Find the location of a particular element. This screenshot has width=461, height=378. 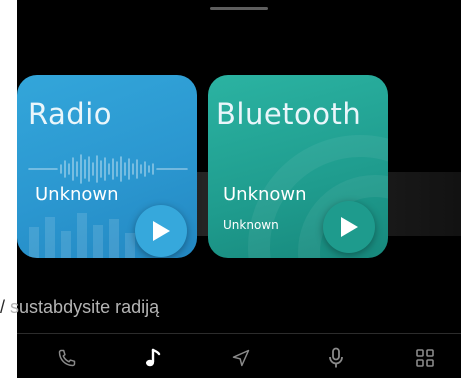

navigation-icon is located at coordinates (241, 358).